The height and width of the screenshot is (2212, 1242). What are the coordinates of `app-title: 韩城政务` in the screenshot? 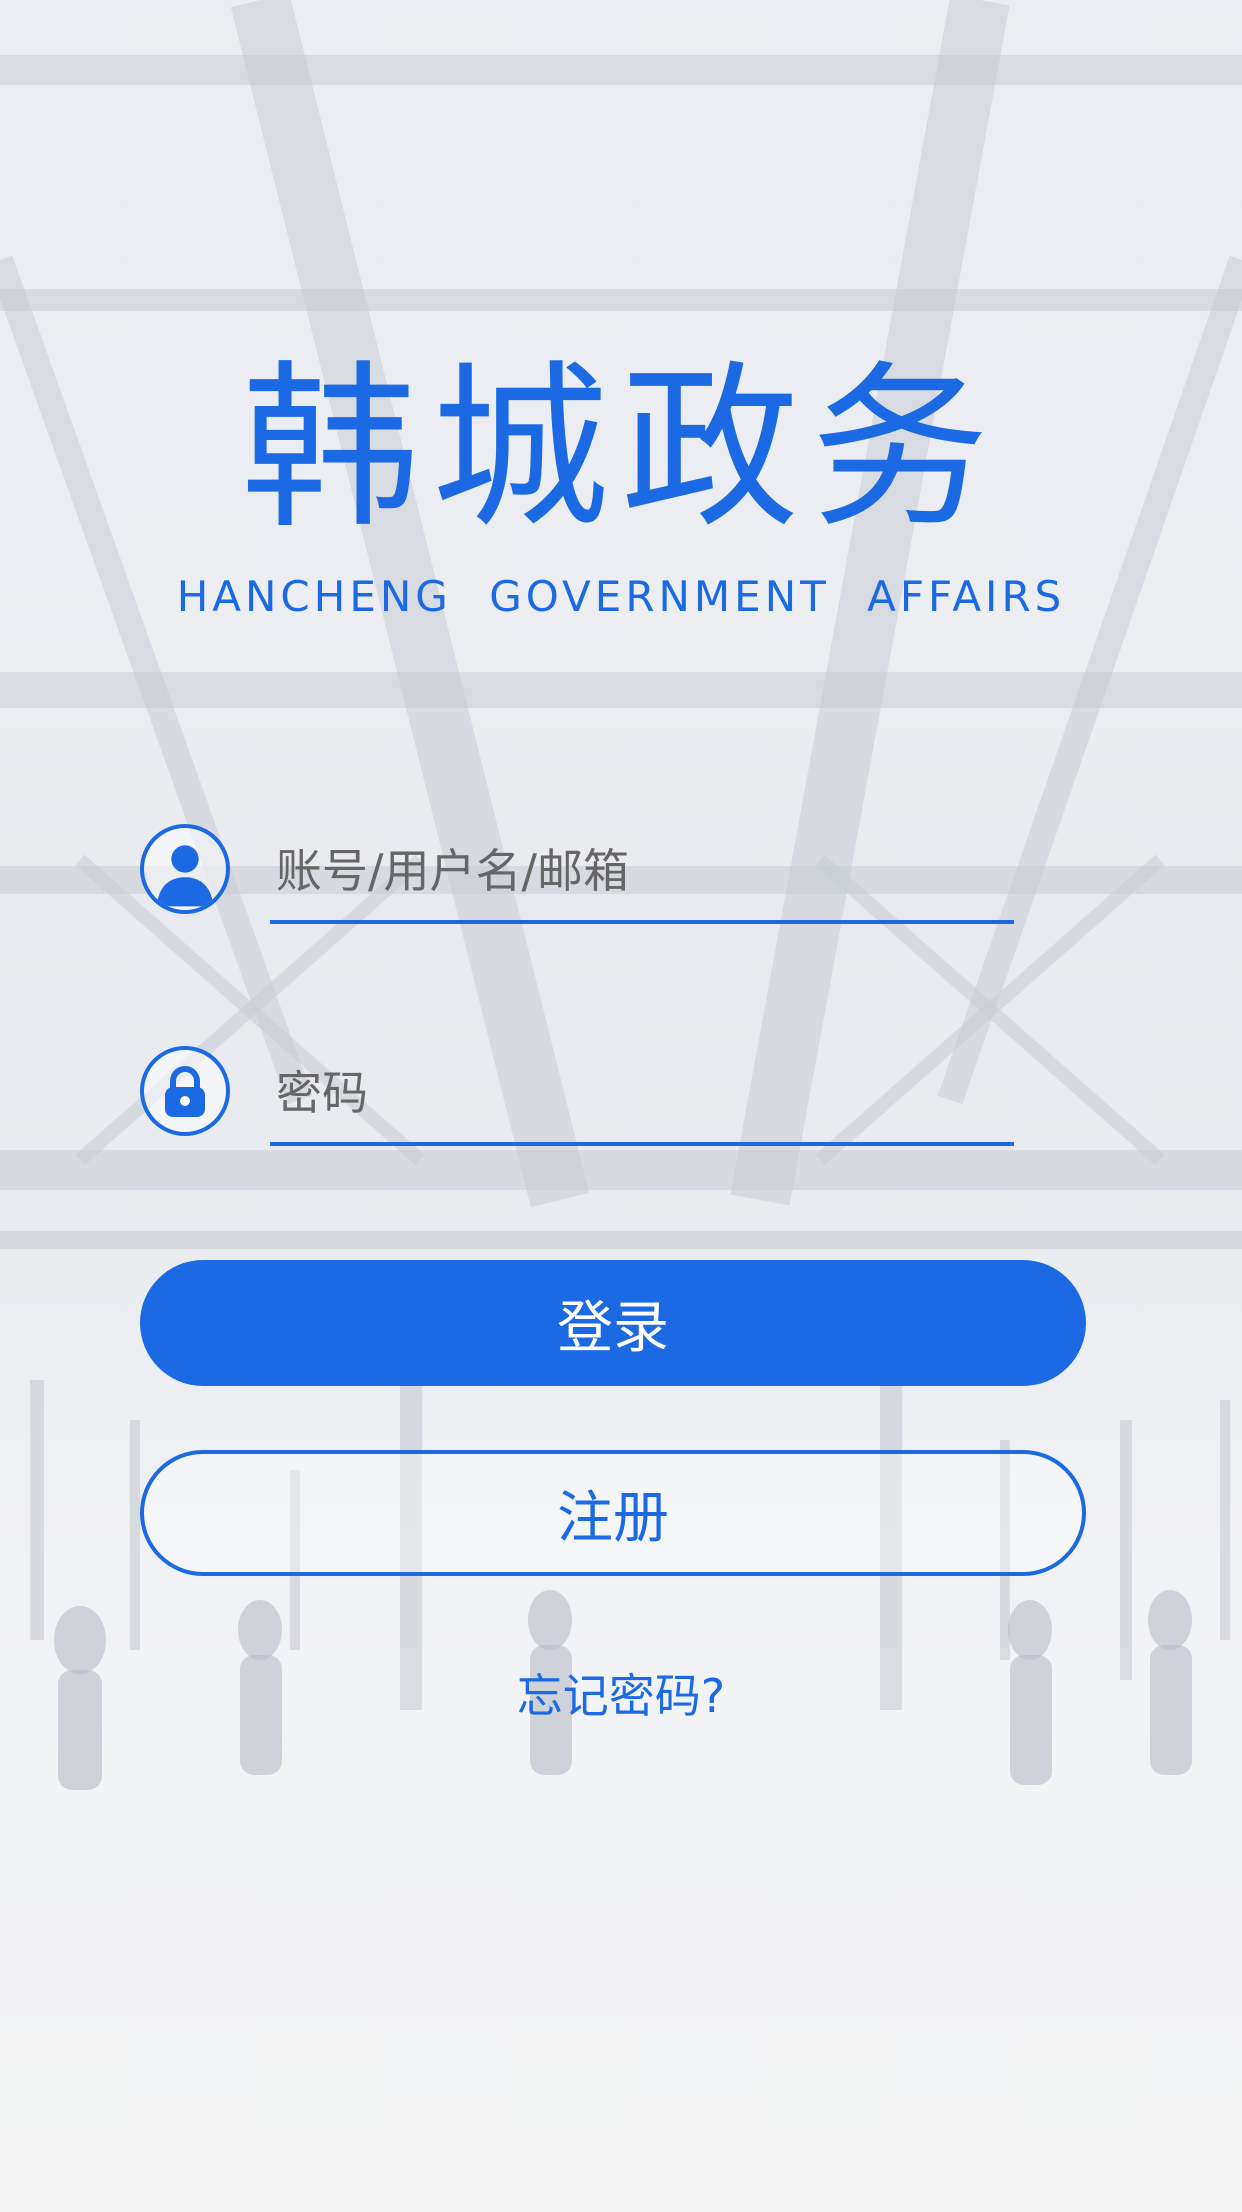 It's located at (621, 448).